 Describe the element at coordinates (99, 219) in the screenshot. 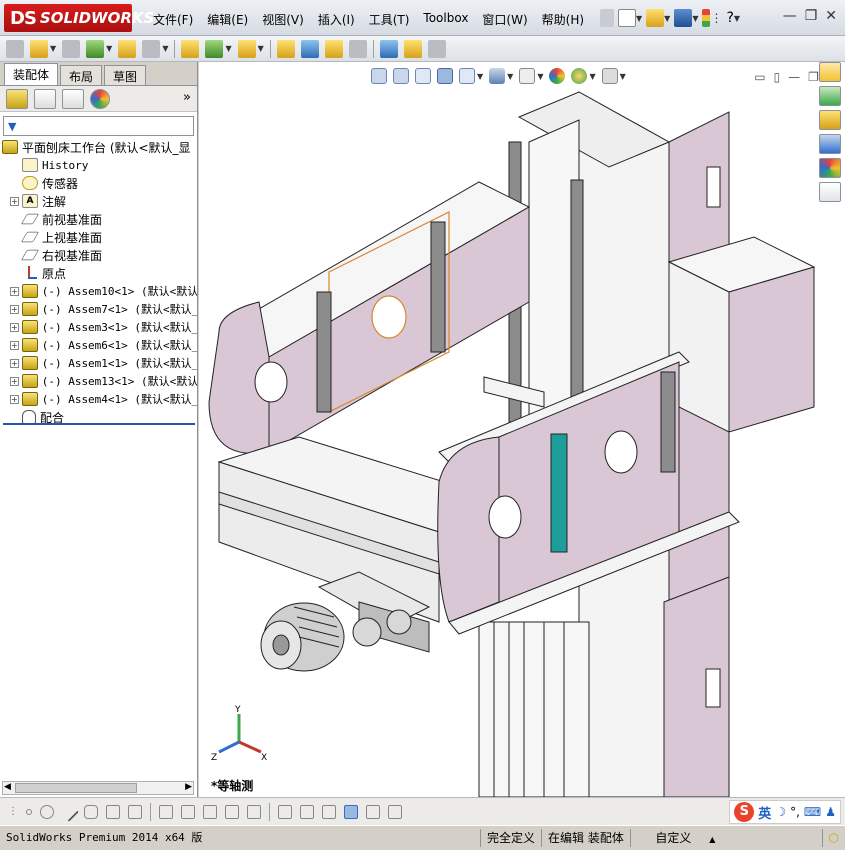

I see `tree-item-front-plane: 前视基准面` at that location.